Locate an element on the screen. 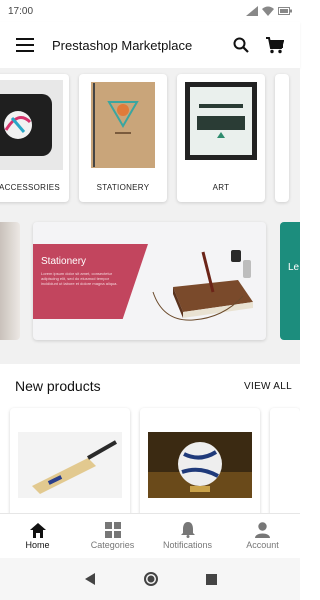 This screenshot has width=320, height=600. account-icon is located at coordinates (262, 530).